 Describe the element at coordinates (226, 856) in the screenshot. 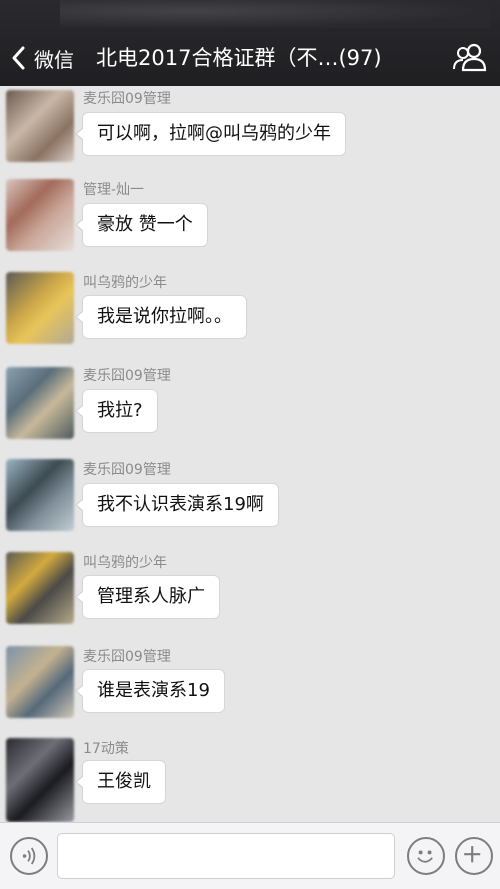

I see `message-input` at that location.